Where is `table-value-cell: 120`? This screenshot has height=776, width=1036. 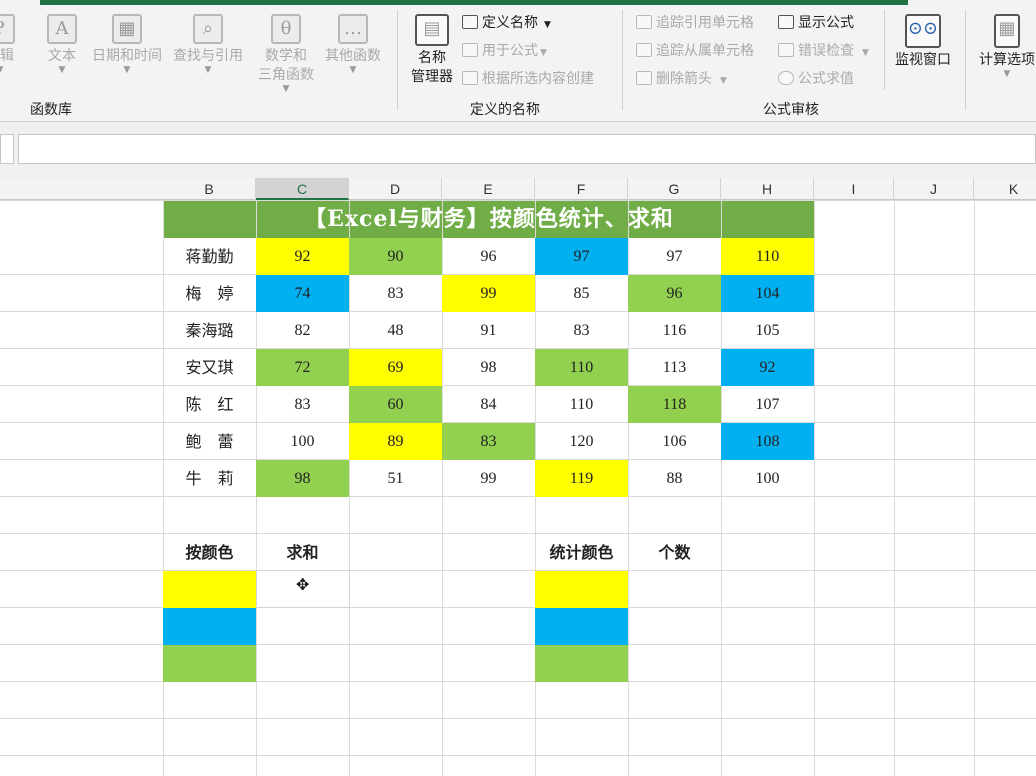 table-value-cell: 120 is located at coordinates (581, 441).